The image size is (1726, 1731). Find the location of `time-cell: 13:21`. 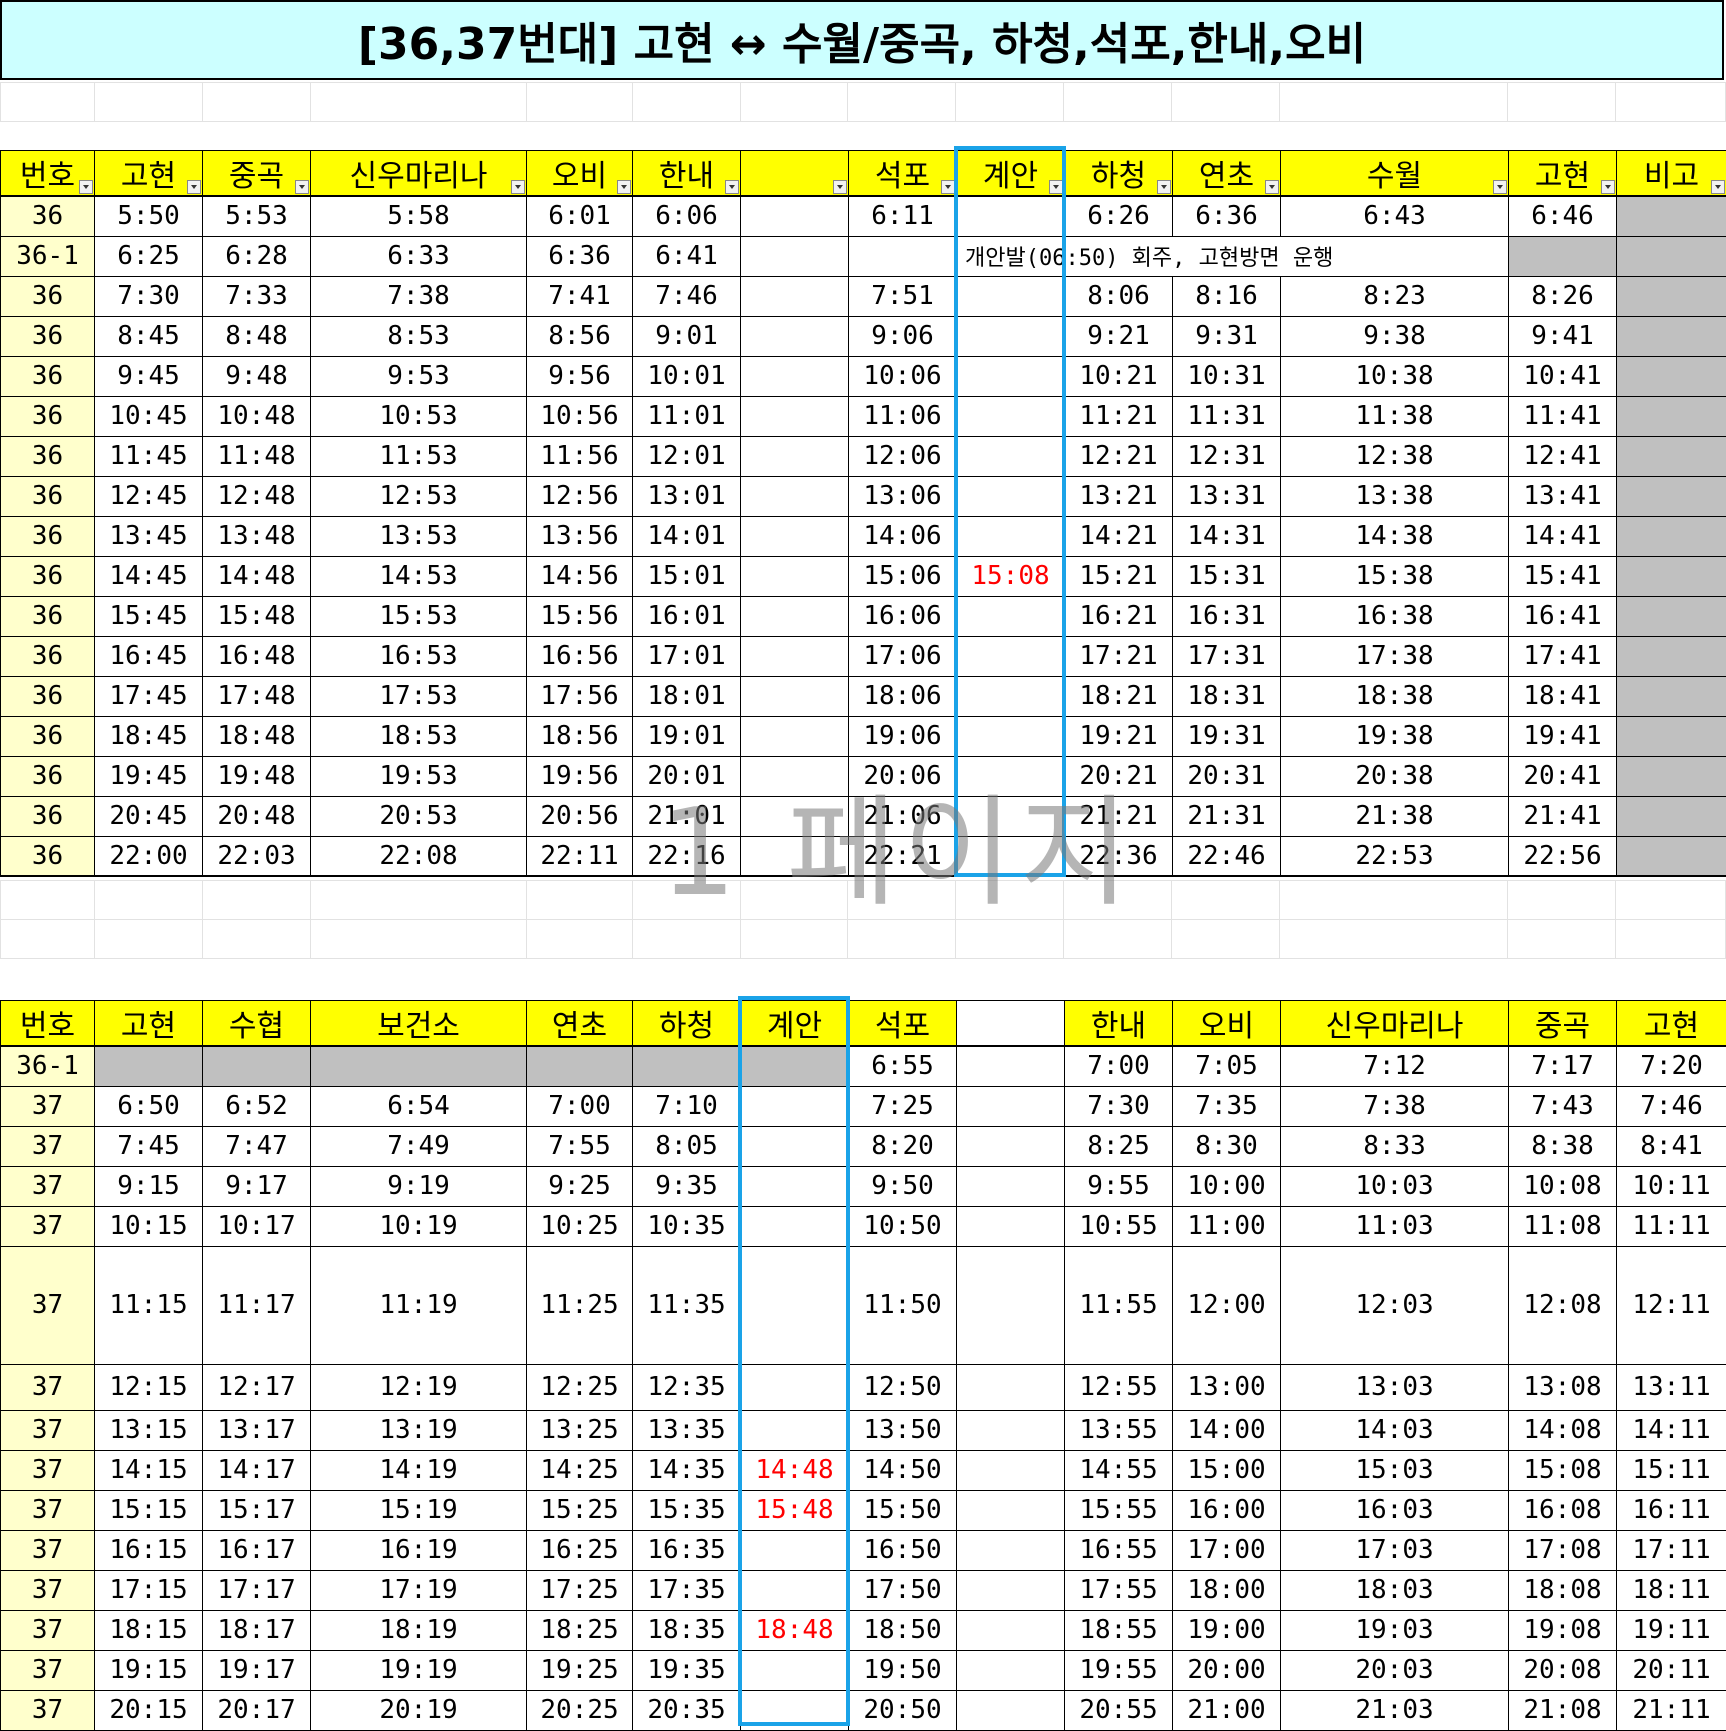

time-cell: 13:21 is located at coordinates (1119, 496).